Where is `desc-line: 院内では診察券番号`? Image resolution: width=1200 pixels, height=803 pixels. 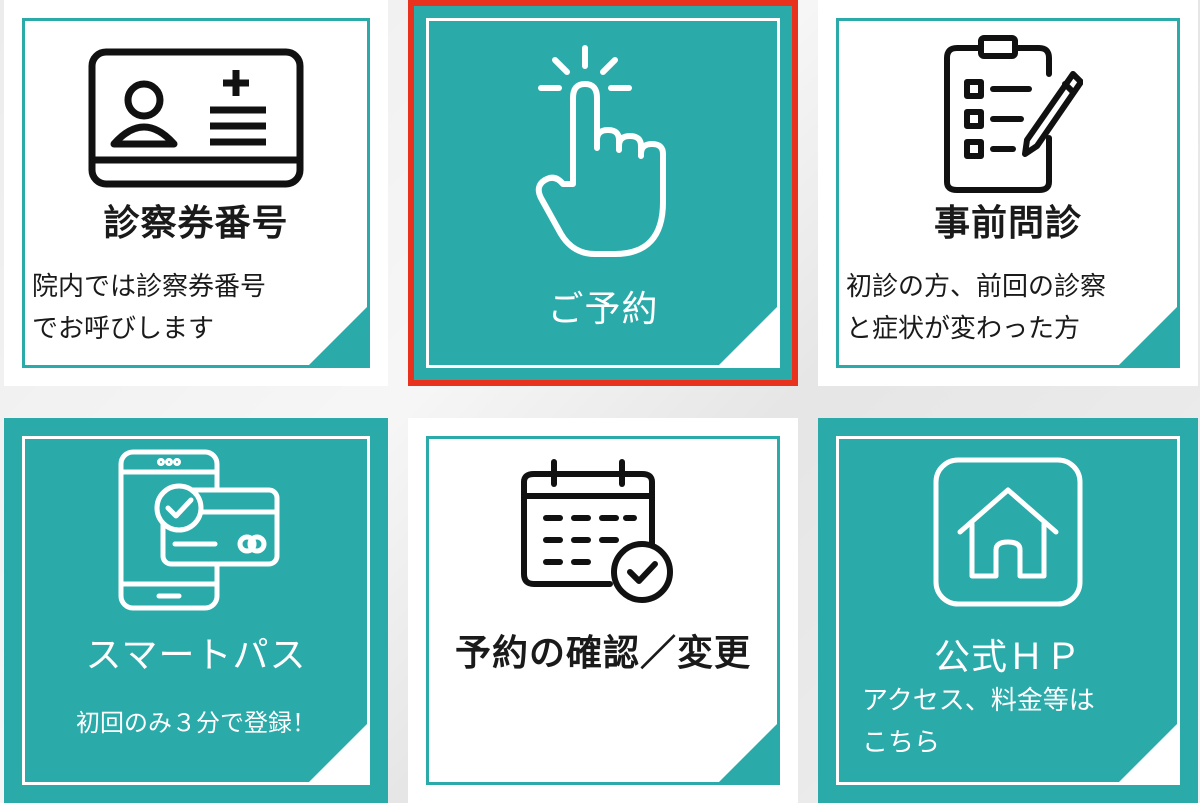 desc-line: 院内では診察券番号 is located at coordinates (149, 287).